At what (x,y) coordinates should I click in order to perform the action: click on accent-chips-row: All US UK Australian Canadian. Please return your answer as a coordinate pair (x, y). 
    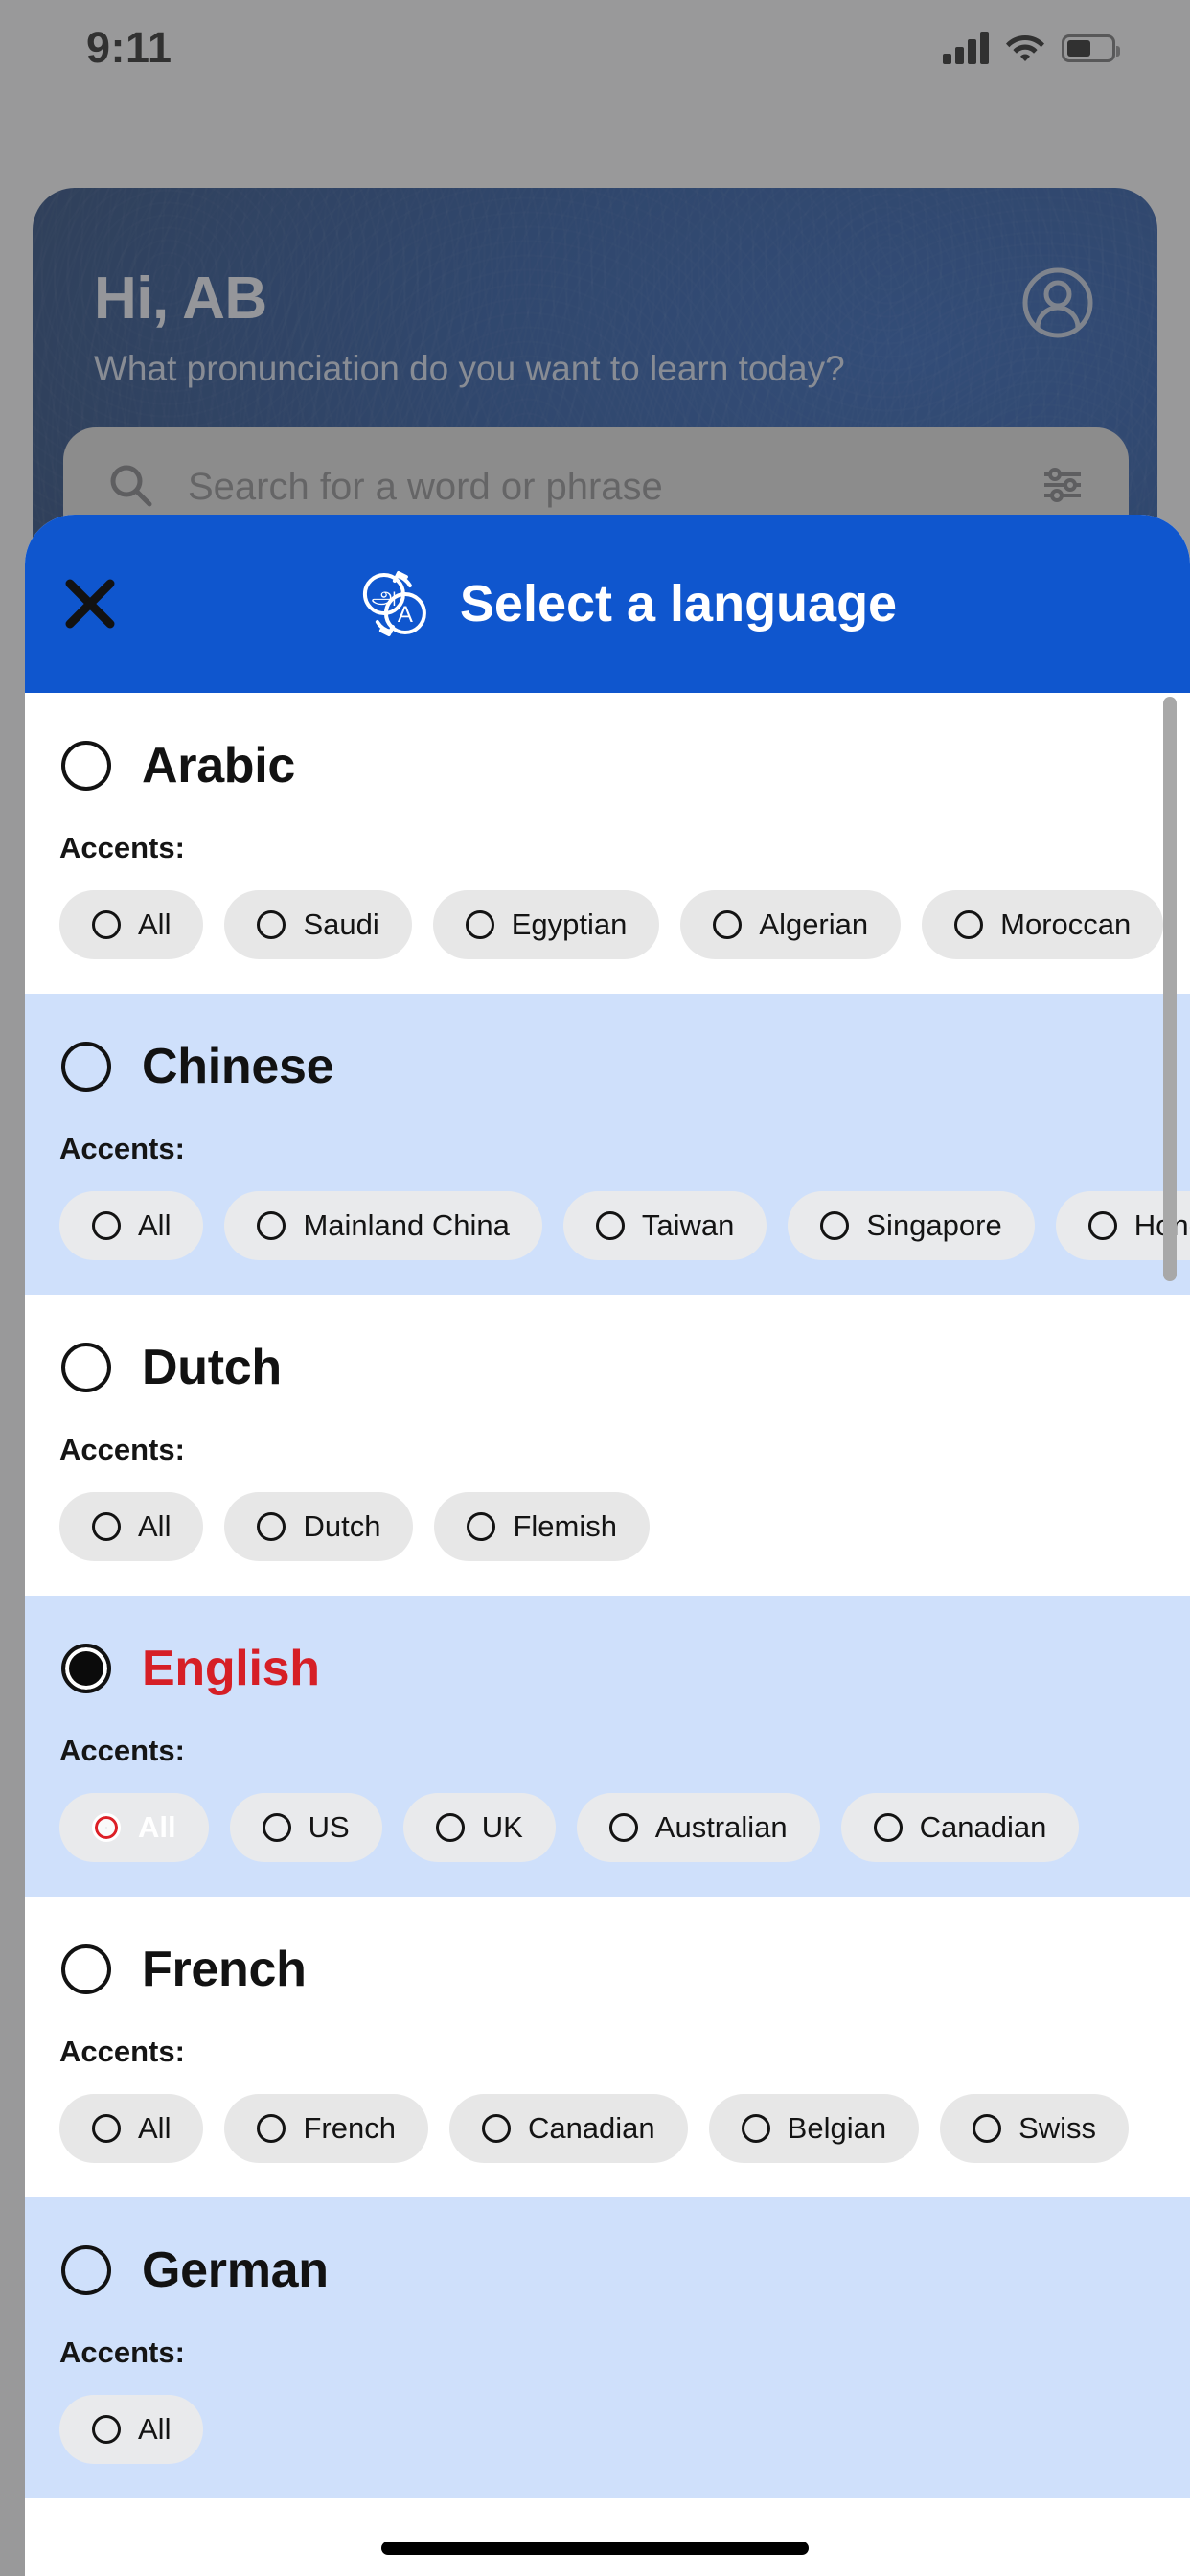
    Looking at the image, I should click on (607, 1828).